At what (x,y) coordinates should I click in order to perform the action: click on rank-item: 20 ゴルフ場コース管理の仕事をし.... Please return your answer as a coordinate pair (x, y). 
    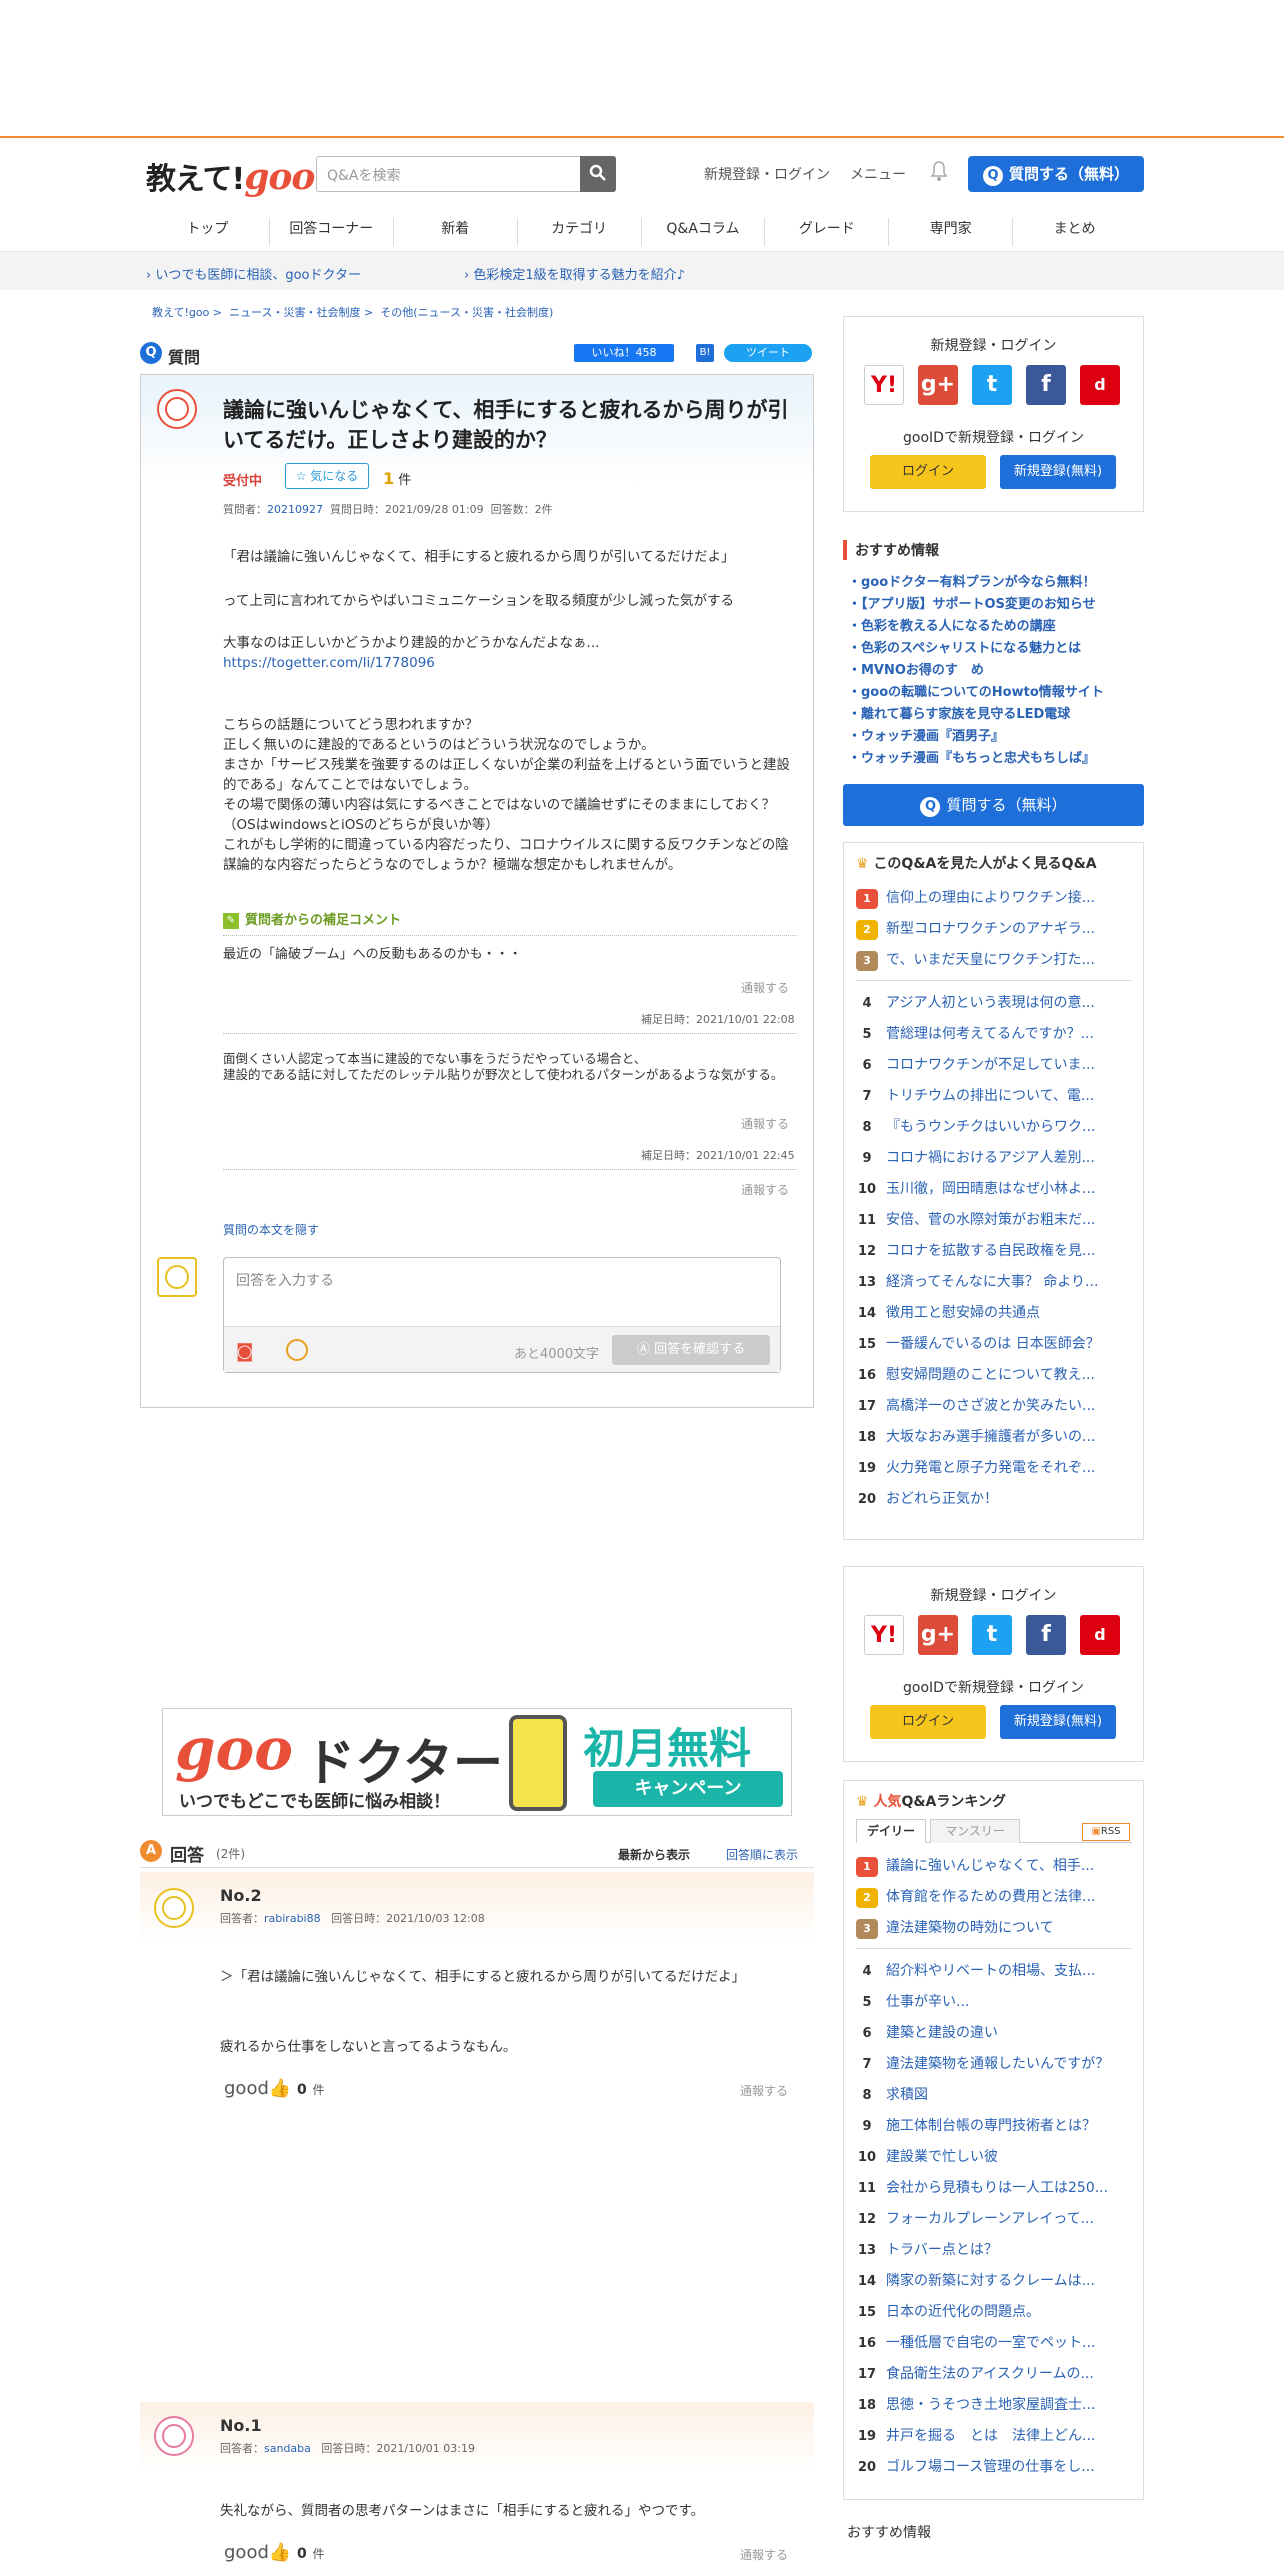
    Looking at the image, I should click on (995, 2467).